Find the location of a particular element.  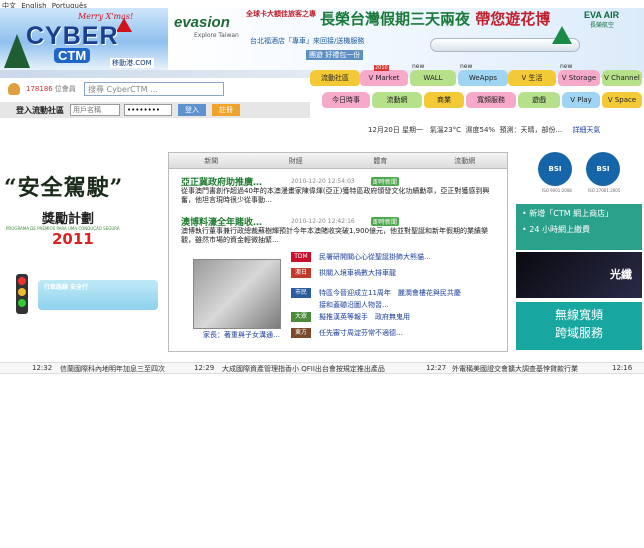

evasion-sub: Explore Taiwan is located at coordinates (216, 35).